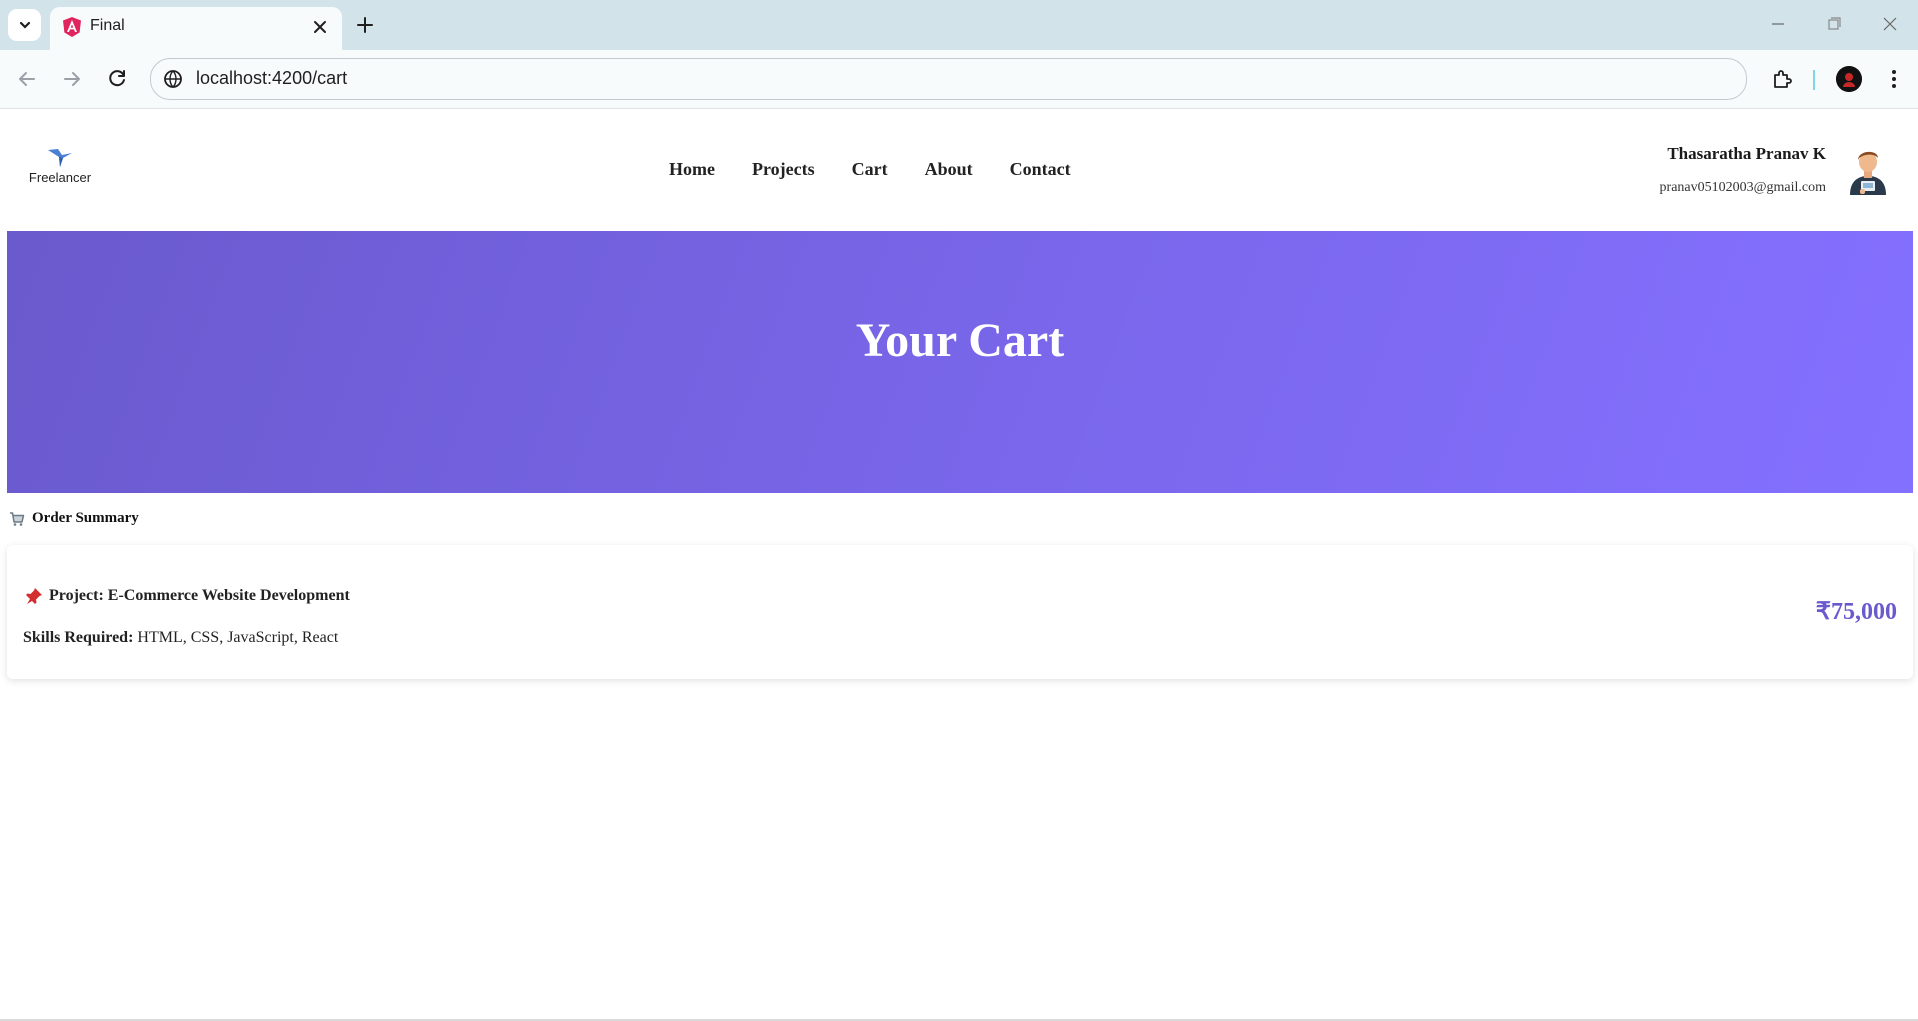  Describe the element at coordinates (173, 79) in the screenshot. I see `site-info-icon` at that location.